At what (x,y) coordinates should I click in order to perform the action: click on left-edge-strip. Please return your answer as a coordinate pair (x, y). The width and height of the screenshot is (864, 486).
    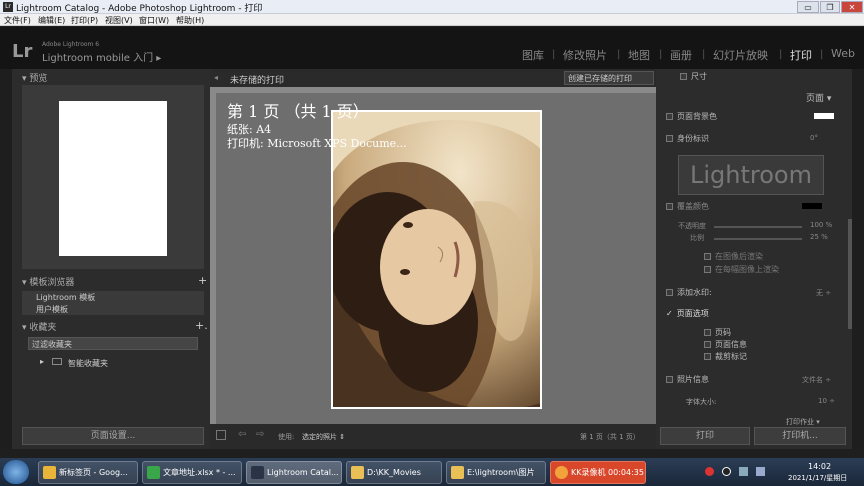
    Looking at the image, I should click on (6, 259).